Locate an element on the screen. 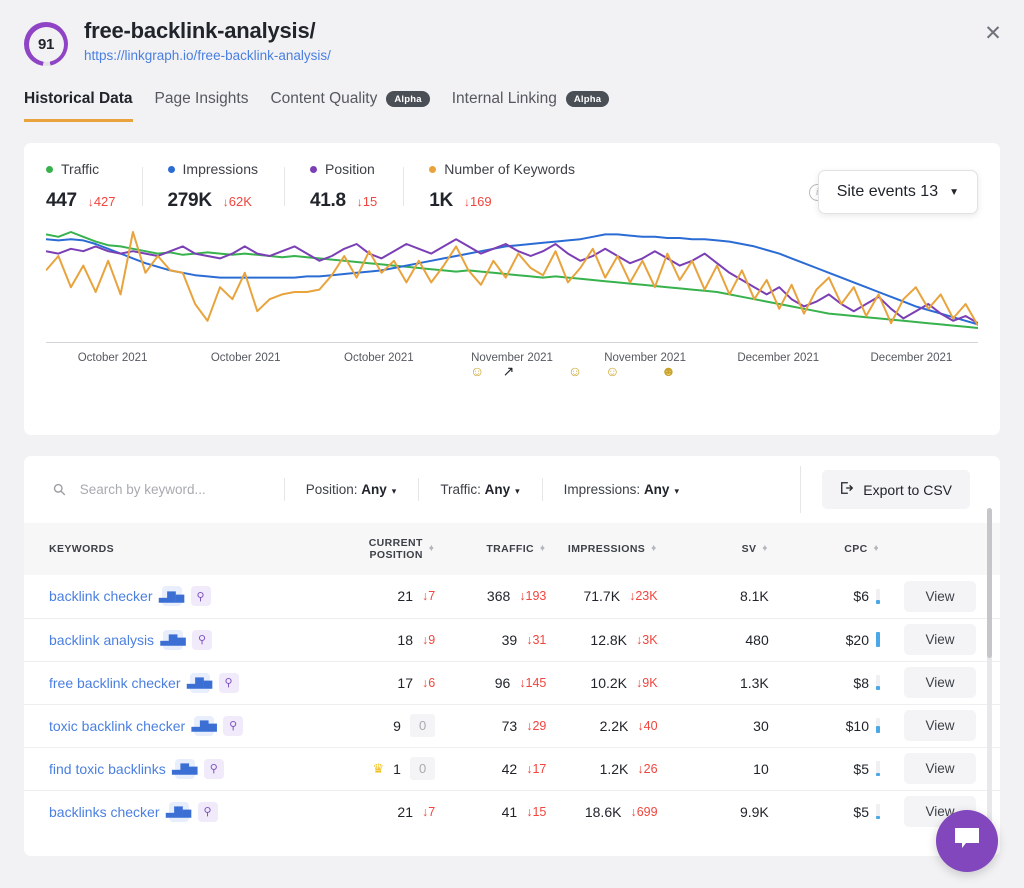  cpc-value: $10 is located at coordinates (857, 725).